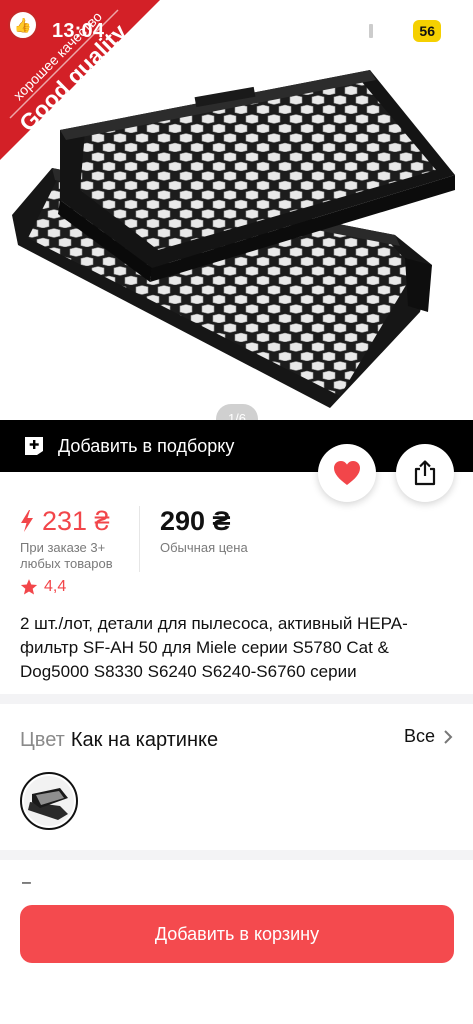 The height and width of the screenshot is (1024, 473). I want to click on share-button, so click(425, 473).